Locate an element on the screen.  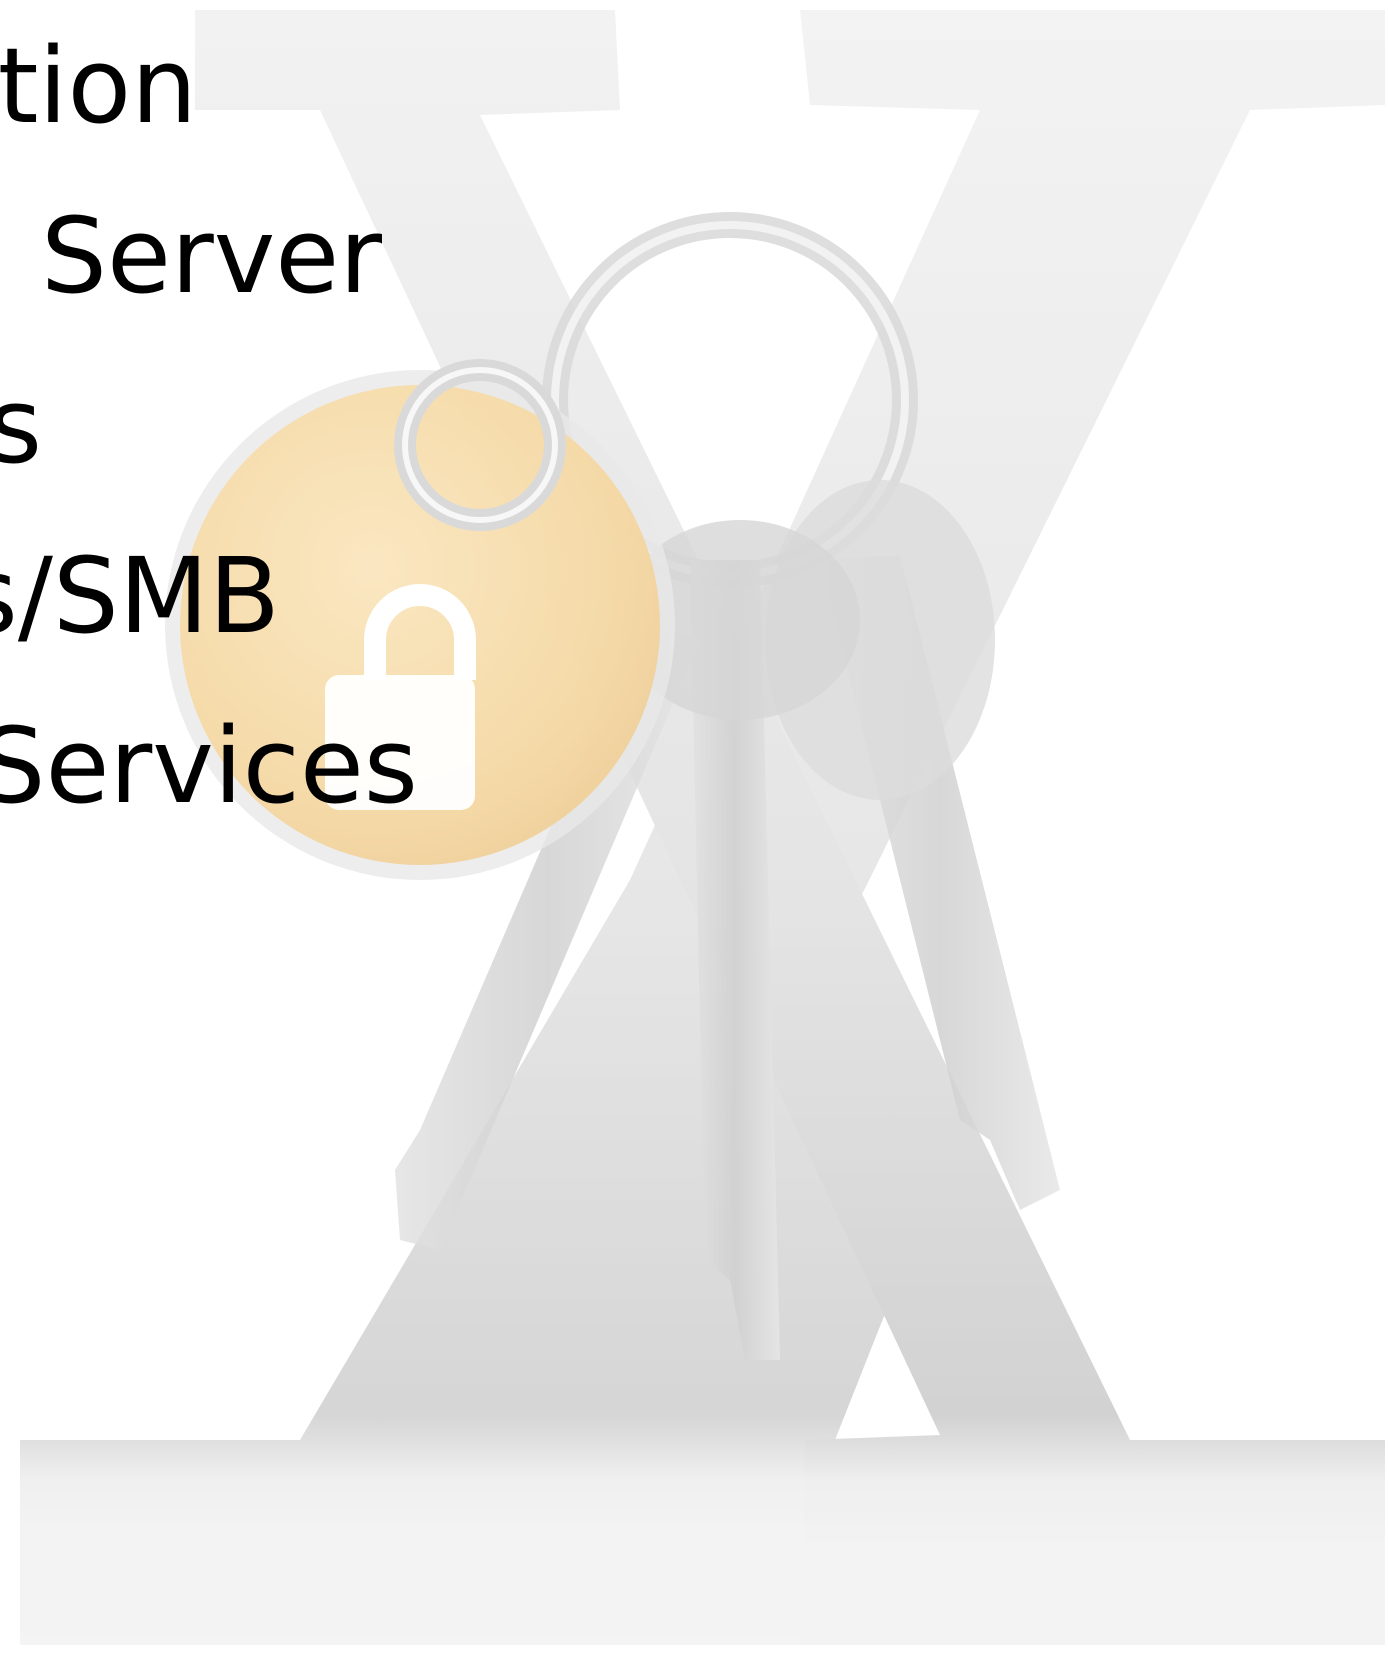
menu-item: rd Server is located at coordinates (191, 256).